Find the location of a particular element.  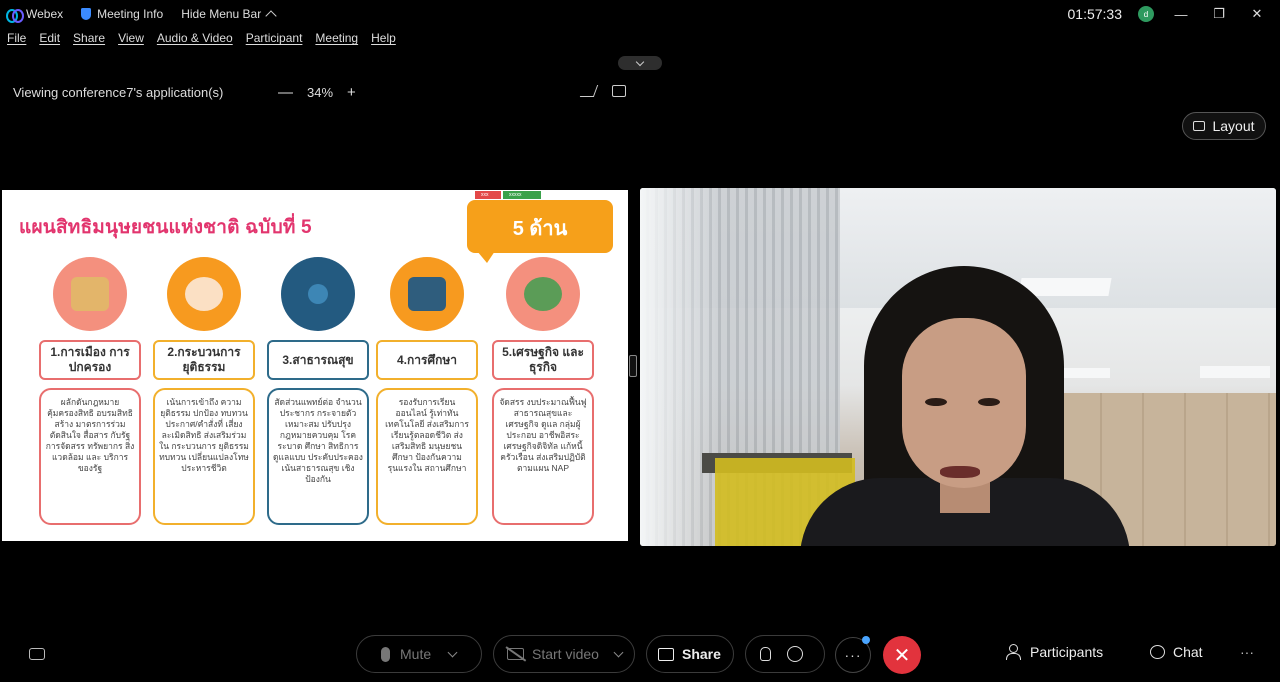

zoom-level: 34% is located at coordinates (320, 92).